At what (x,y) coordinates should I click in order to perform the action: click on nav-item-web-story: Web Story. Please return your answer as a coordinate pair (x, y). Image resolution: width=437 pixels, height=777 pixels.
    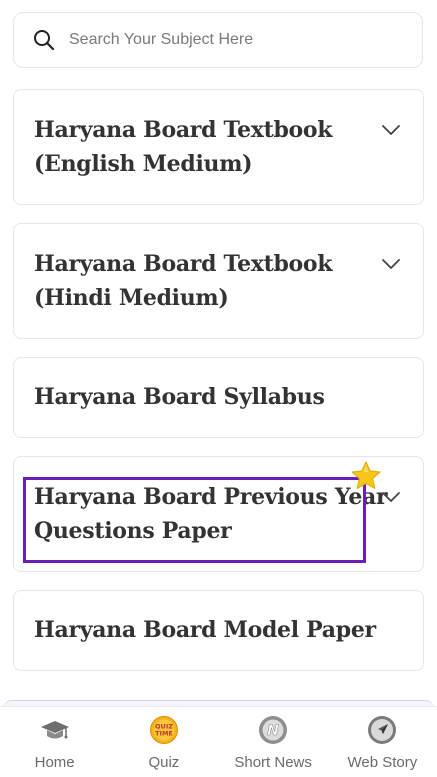
    Looking at the image, I should click on (382, 742).